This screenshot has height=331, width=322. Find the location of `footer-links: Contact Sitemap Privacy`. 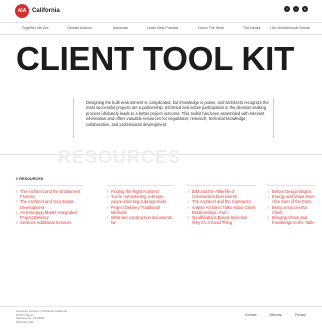

footer-links: Contact Sitemap Privacy is located at coordinates (275, 315).